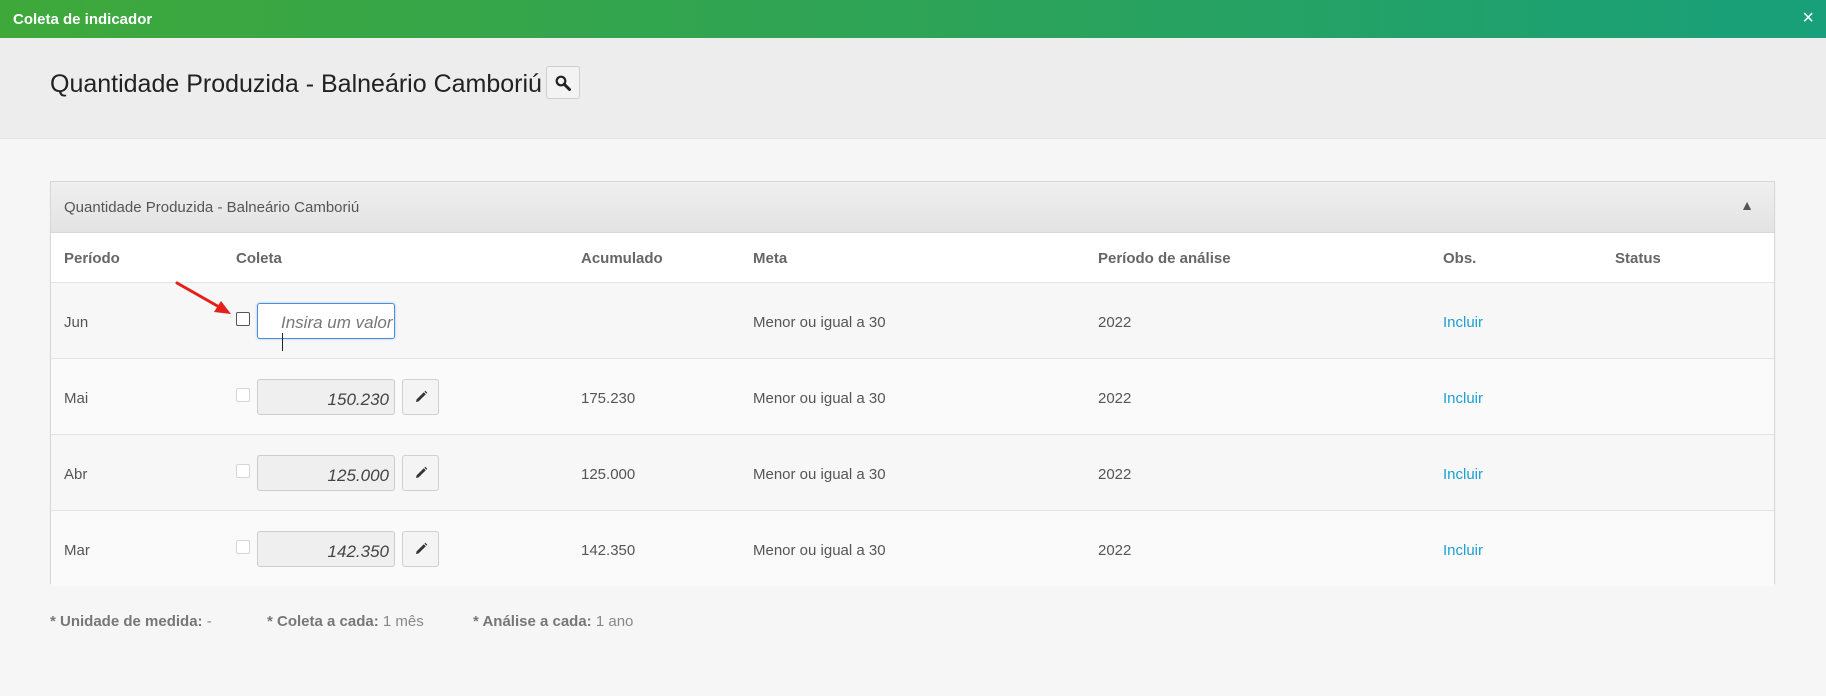 This screenshot has height=696, width=1826. I want to click on coleta-frequency-value: 1 mês, so click(403, 621).